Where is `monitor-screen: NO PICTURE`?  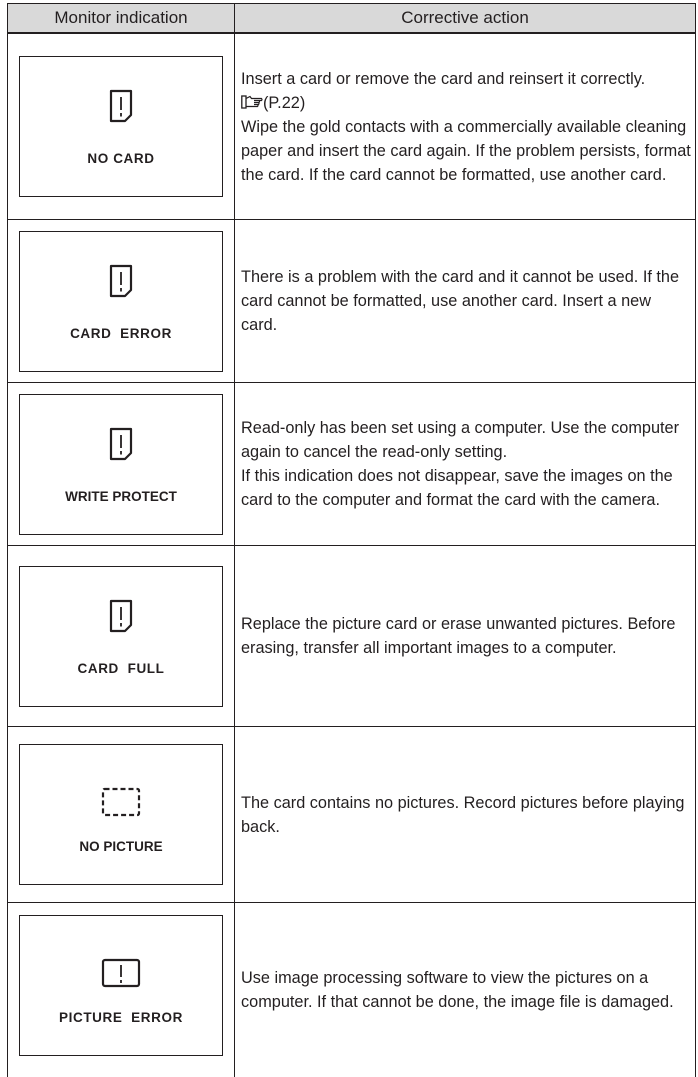 monitor-screen: NO PICTURE is located at coordinates (121, 814).